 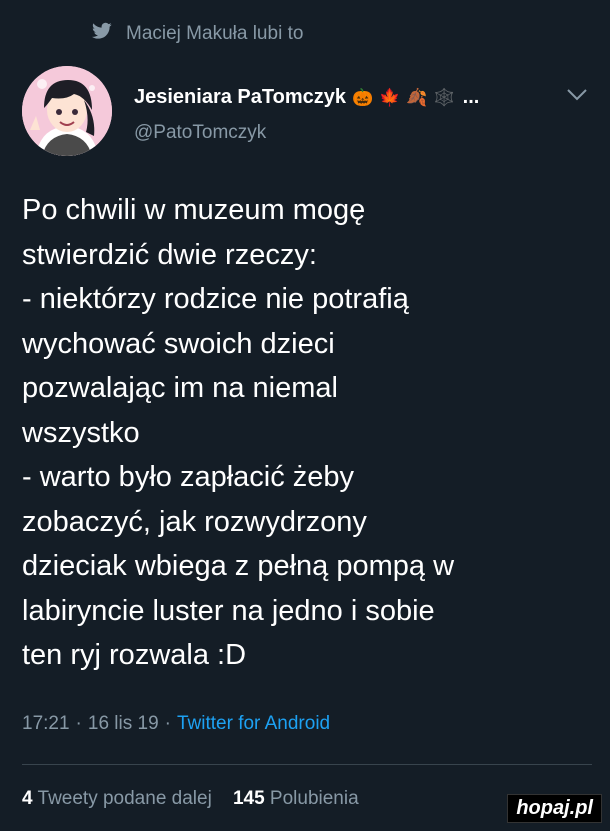 What do you see at coordinates (123, 724) in the screenshot?
I see `tweet-date: 16 lis 19` at bounding box center [123, 724].